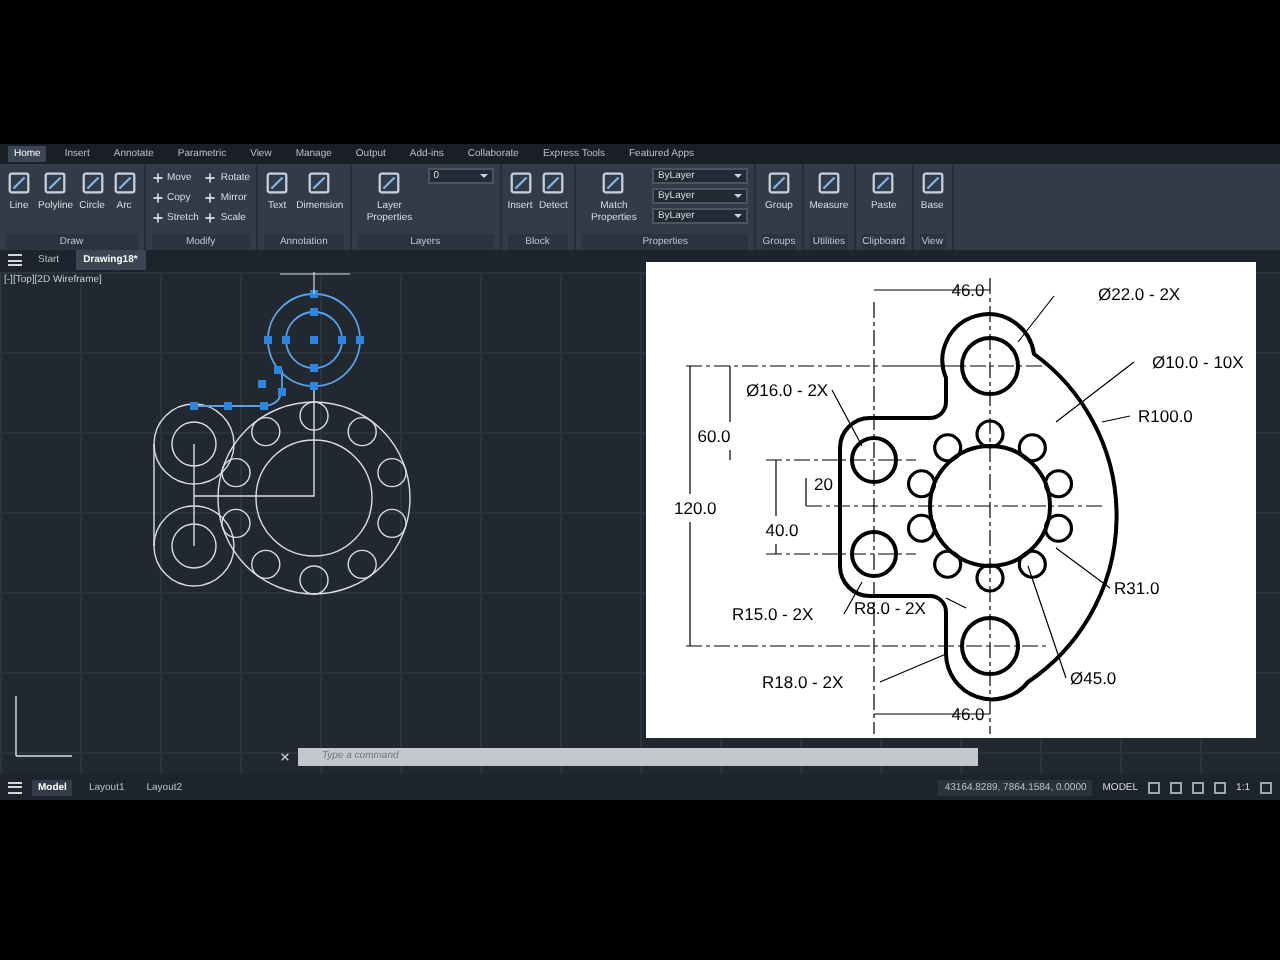 The image size is (1280, 960). What do you see at coordinates (803, 681) in the screenshot?
I see `dimension-label: R18.0 - 2X` at bounding box center [803, 681].